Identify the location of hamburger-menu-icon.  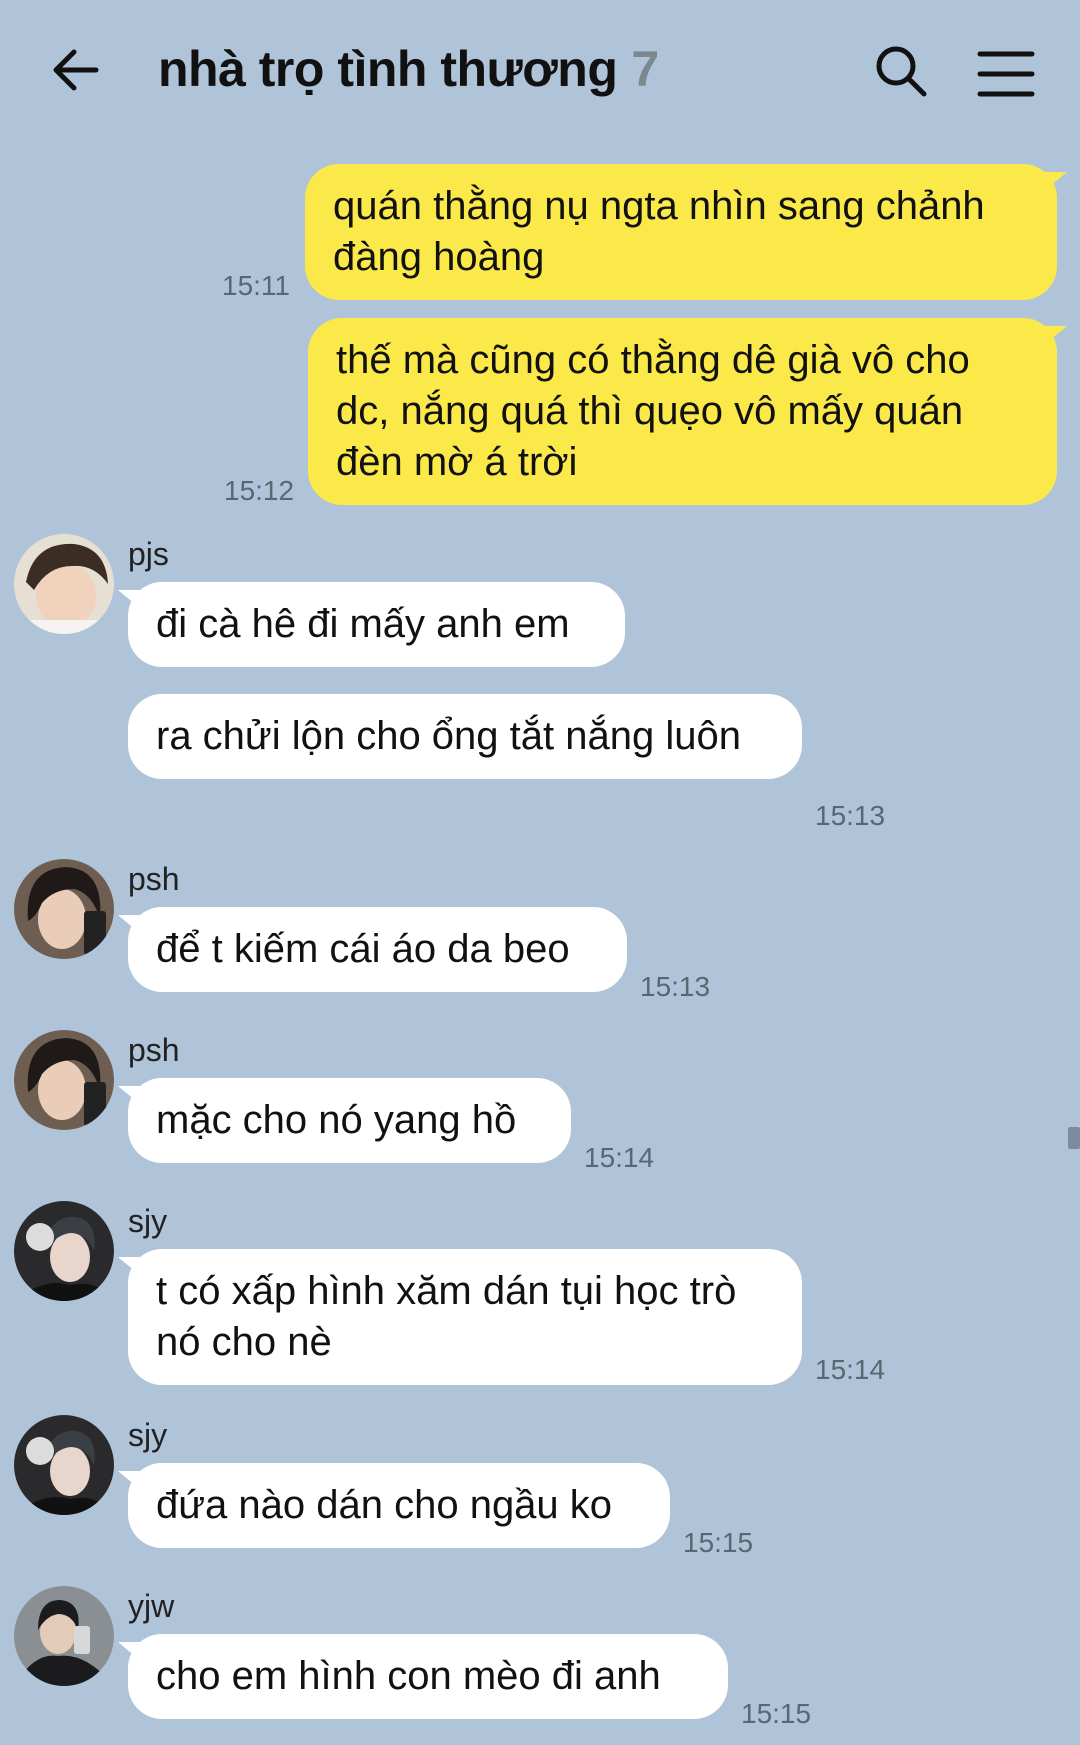
(1006, 74).